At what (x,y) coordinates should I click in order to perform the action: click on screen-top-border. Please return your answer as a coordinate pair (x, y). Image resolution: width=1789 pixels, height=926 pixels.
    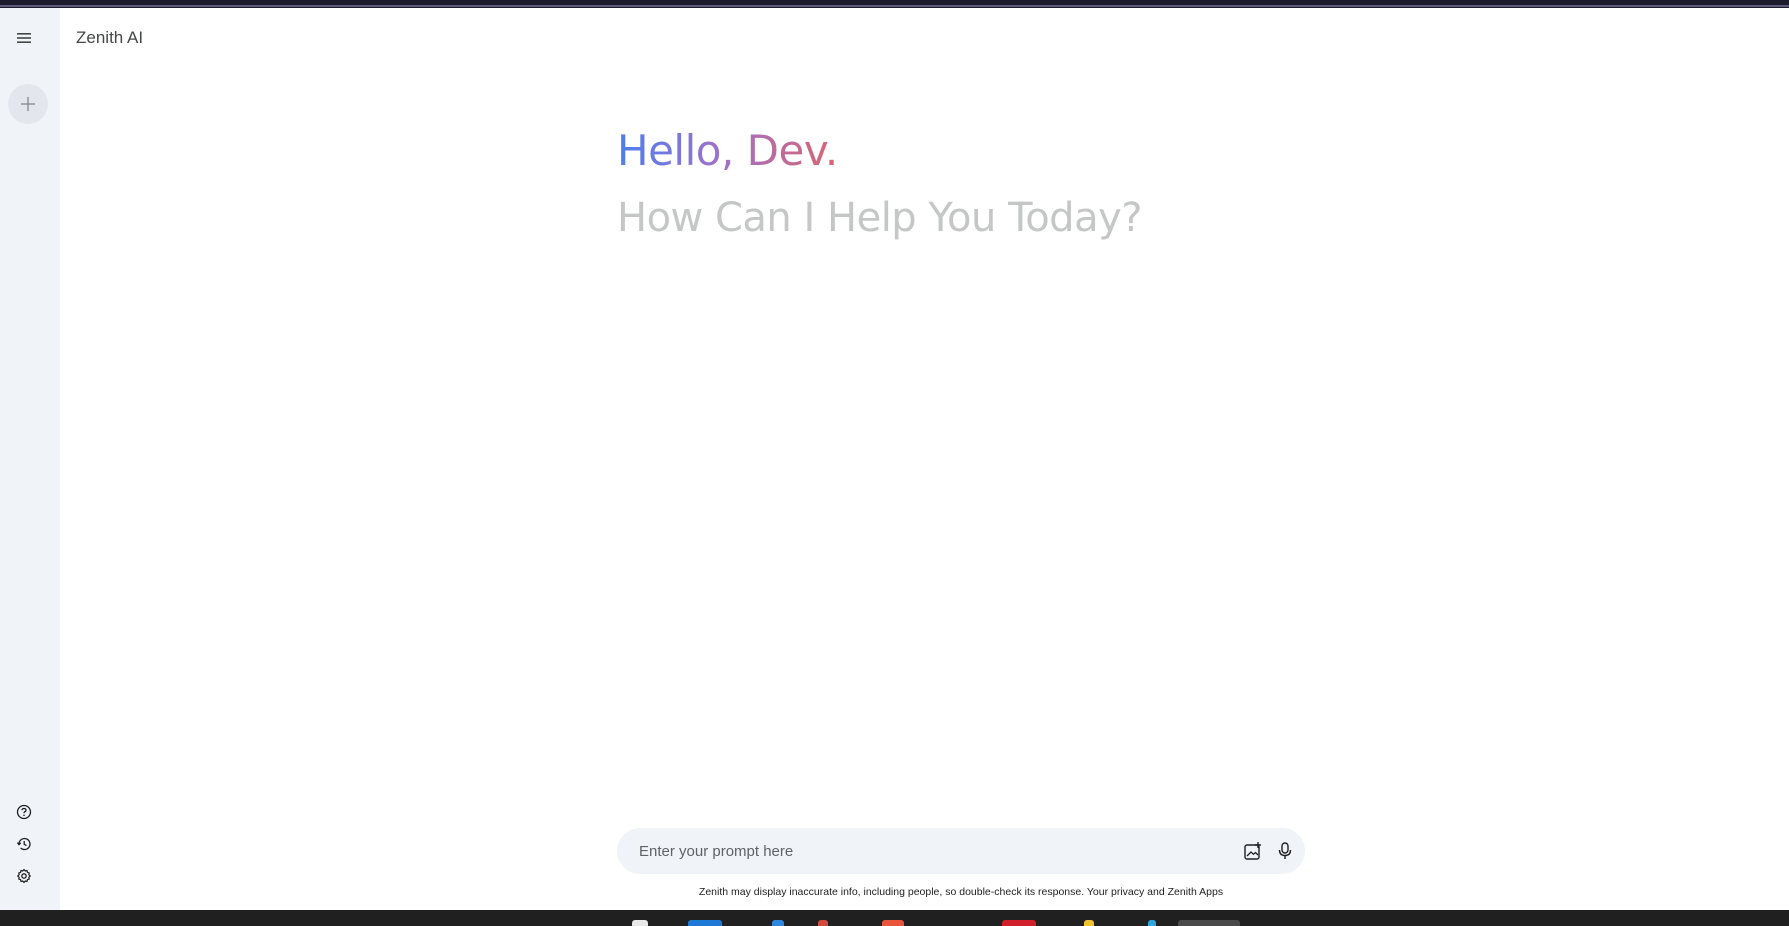
    Looking at the image, I should click on (894, 4).